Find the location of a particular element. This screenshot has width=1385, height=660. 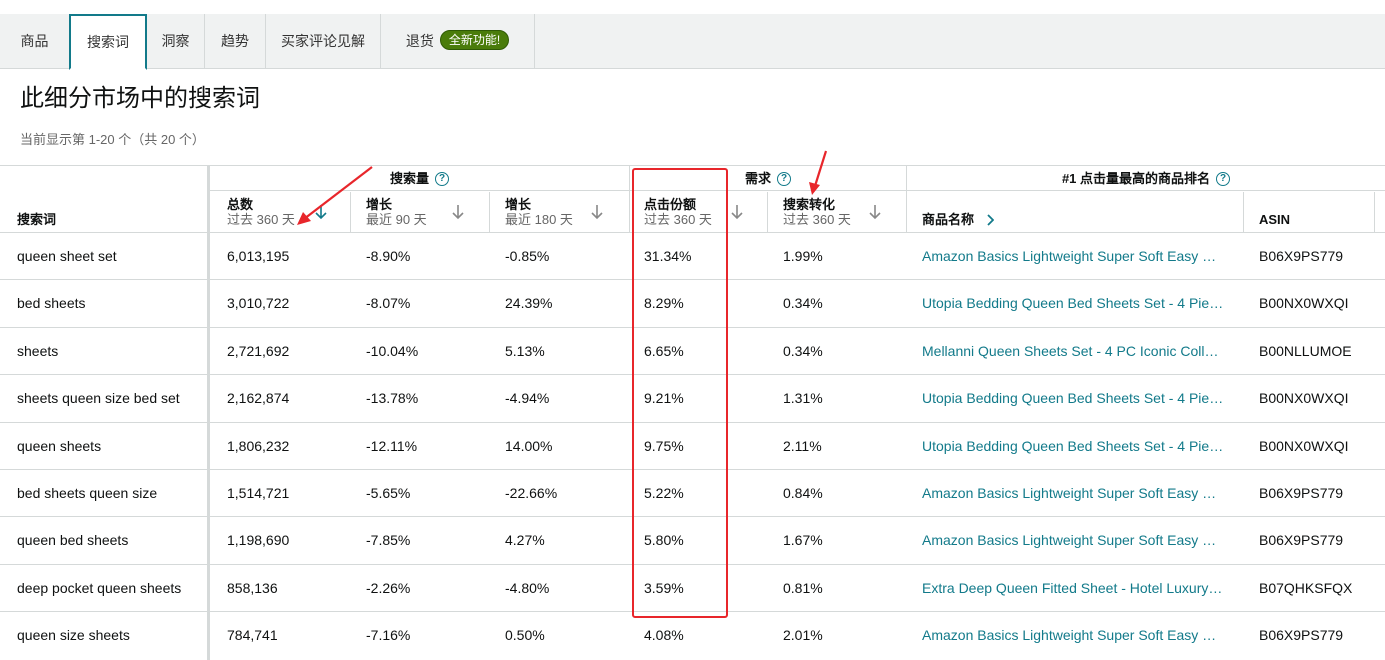

cell-growth-180: -4.94% is located at coordinates (527, 398).